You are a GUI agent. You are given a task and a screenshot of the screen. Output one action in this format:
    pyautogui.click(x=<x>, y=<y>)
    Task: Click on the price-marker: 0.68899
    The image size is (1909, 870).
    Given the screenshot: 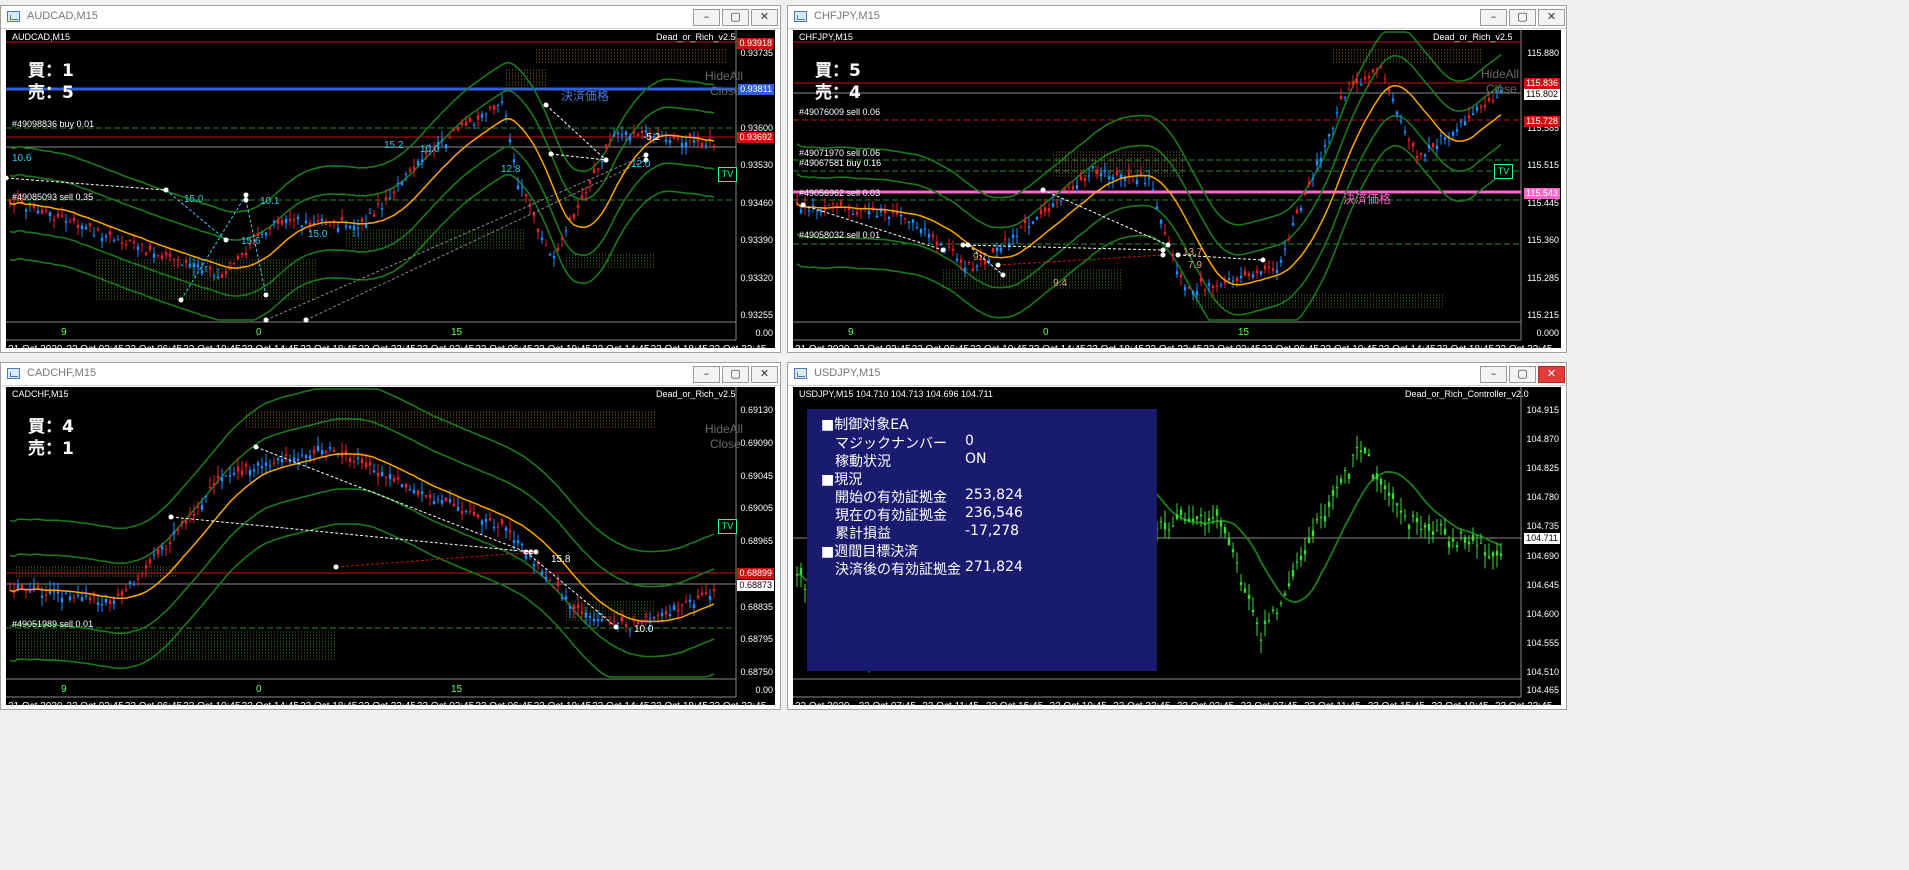 What is the action you would take?
    pyautogui.click(x=755, y=573)
    